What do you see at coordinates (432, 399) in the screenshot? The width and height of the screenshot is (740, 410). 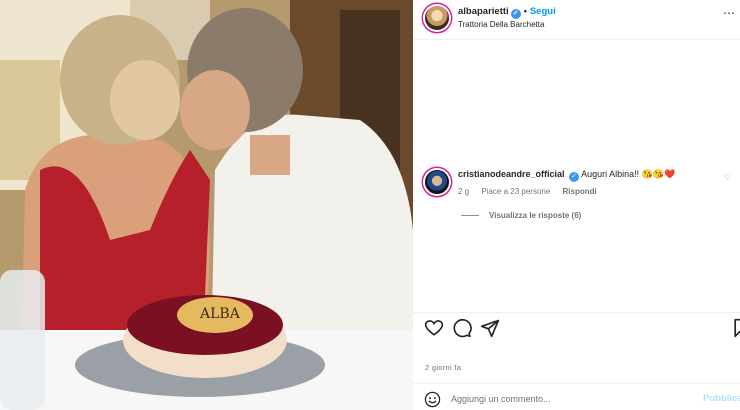 I see `emoji-icon` at bounding box center [432, 399].